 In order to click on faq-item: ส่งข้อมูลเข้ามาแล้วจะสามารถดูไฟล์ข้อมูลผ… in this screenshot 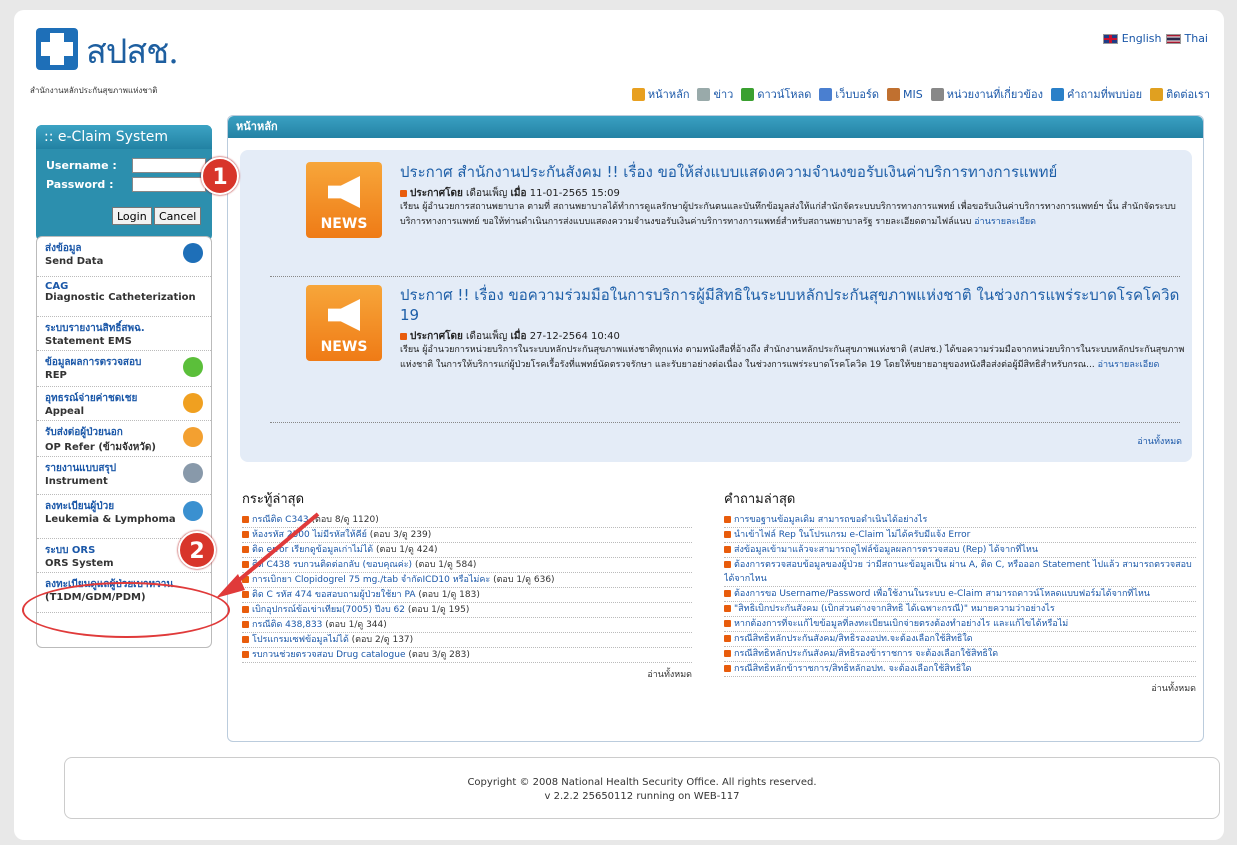, I will do `click(960, 550)`.